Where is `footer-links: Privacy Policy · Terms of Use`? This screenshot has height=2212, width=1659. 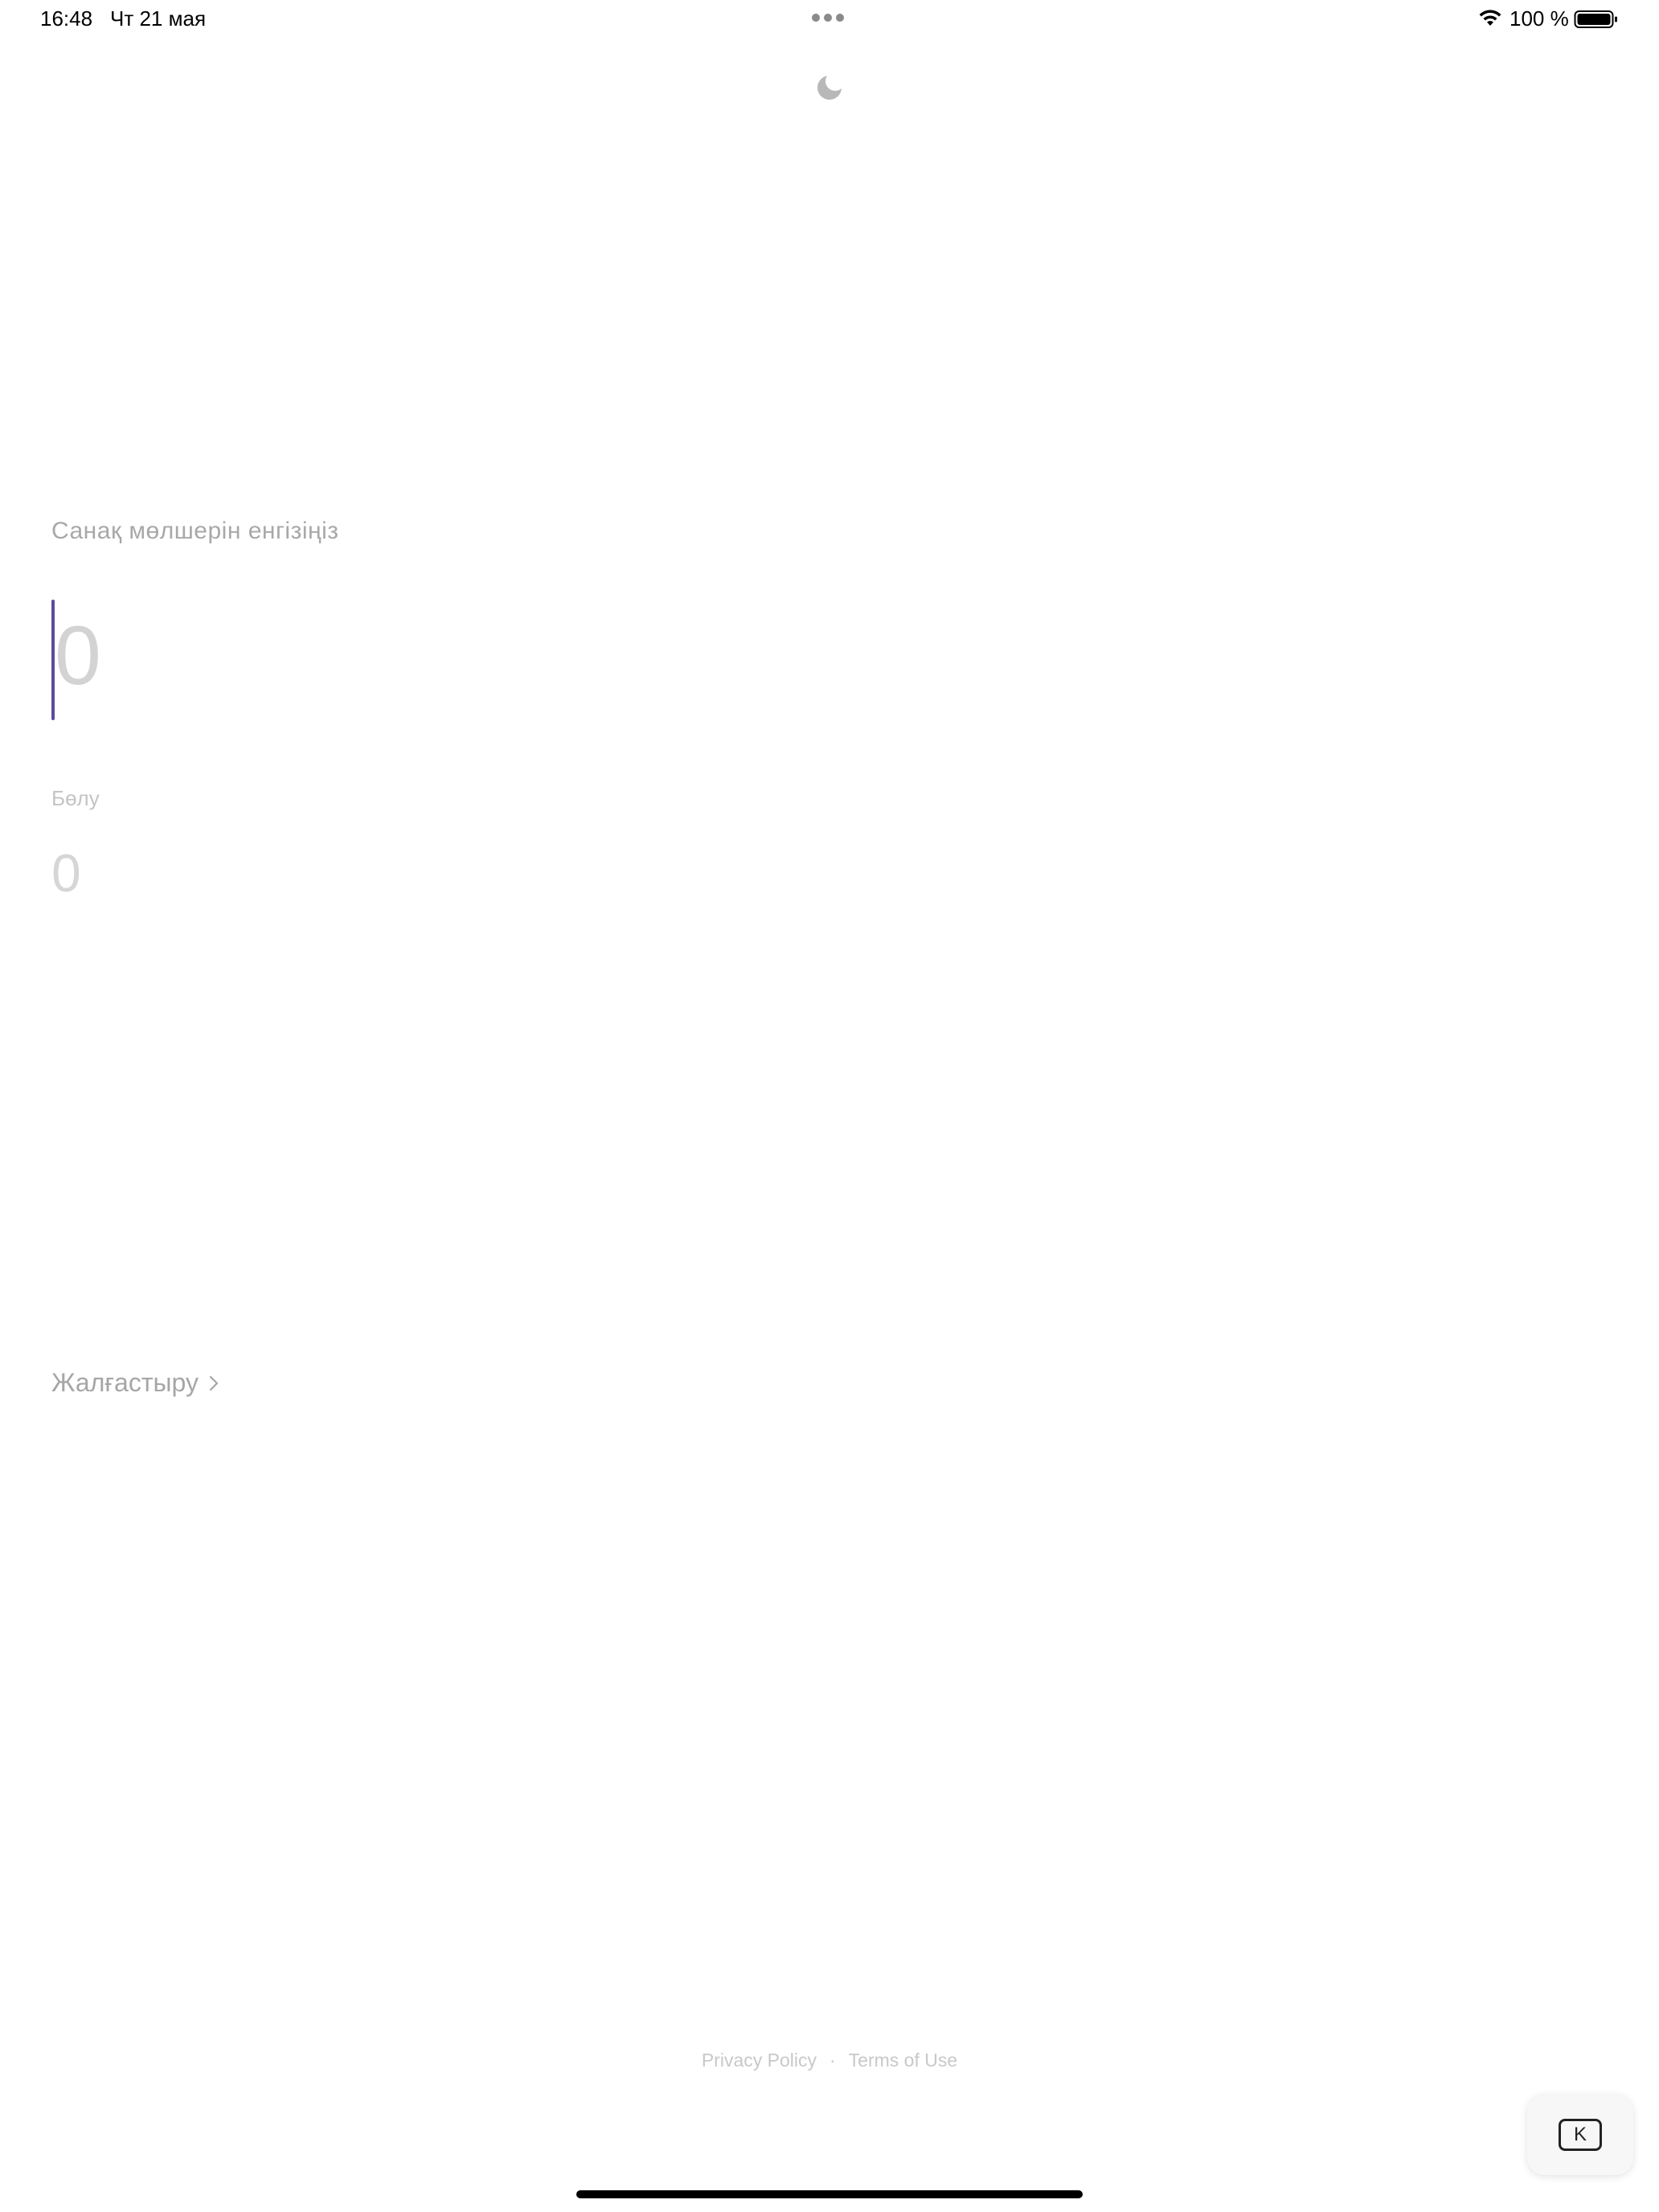
footer-links: Privacy Policy · Terms of Use is located at coordinates (829, 2060).